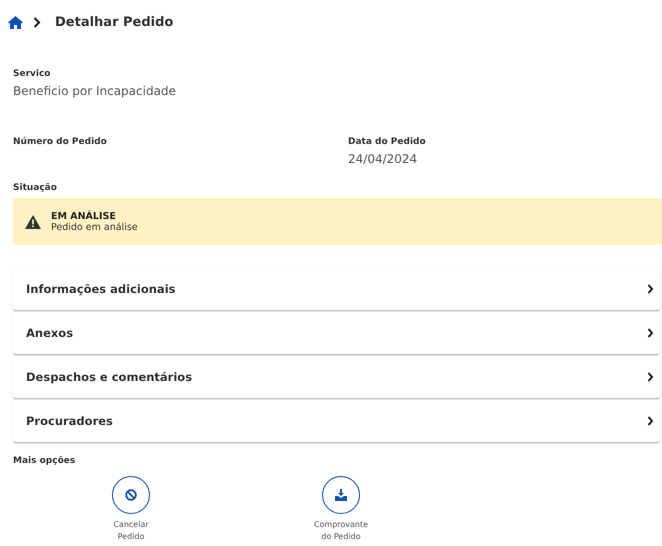 This screenshot has height=546, width=662. Describe the element at coordinates (336, 333) in the screenshot. I see `accordion-item: Anexos` at that location.